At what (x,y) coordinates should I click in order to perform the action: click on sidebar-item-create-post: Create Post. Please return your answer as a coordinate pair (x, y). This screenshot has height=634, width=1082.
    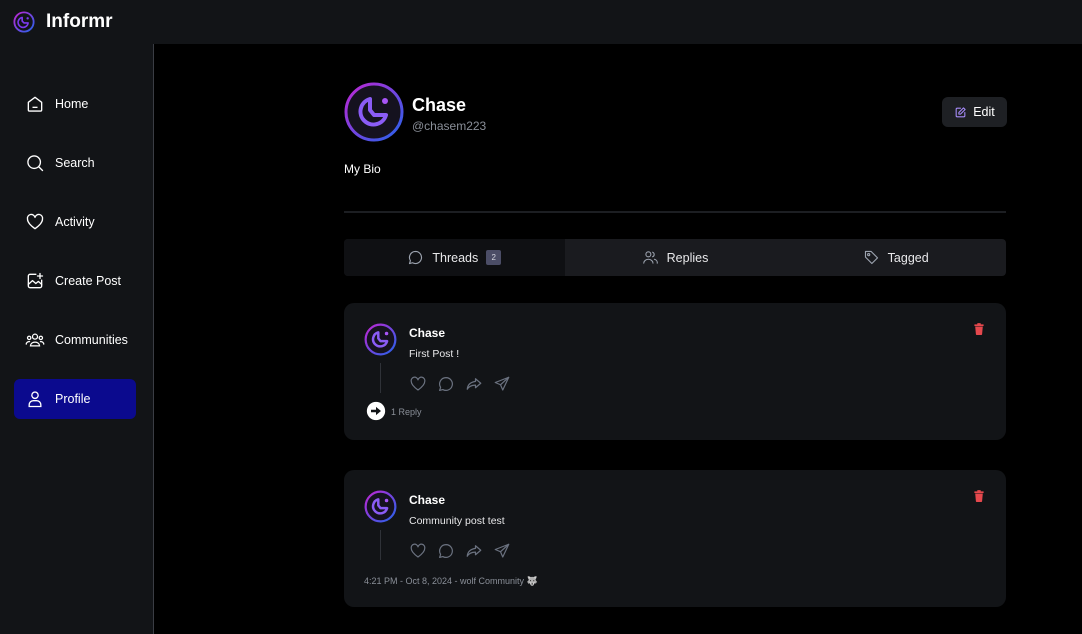
    Looking at the image, I should click on (75, 281).